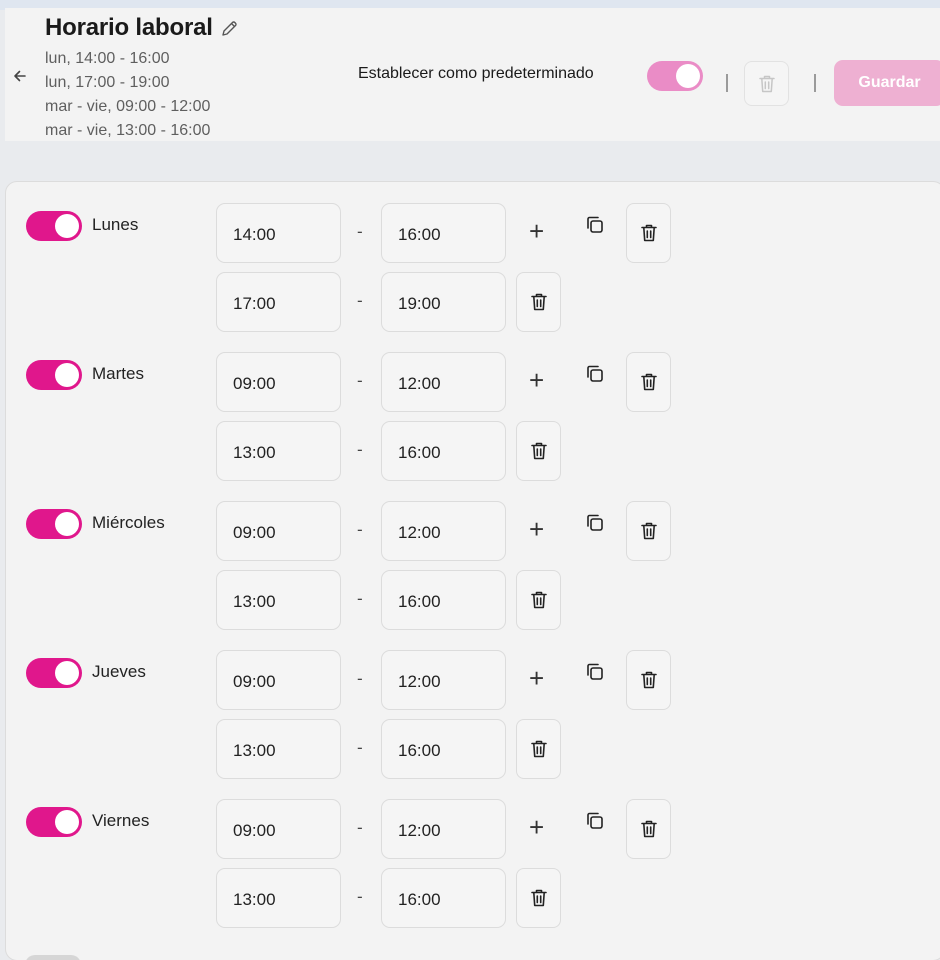  I want to click on time-slot: 17:00-19:00, so click(456, 302).